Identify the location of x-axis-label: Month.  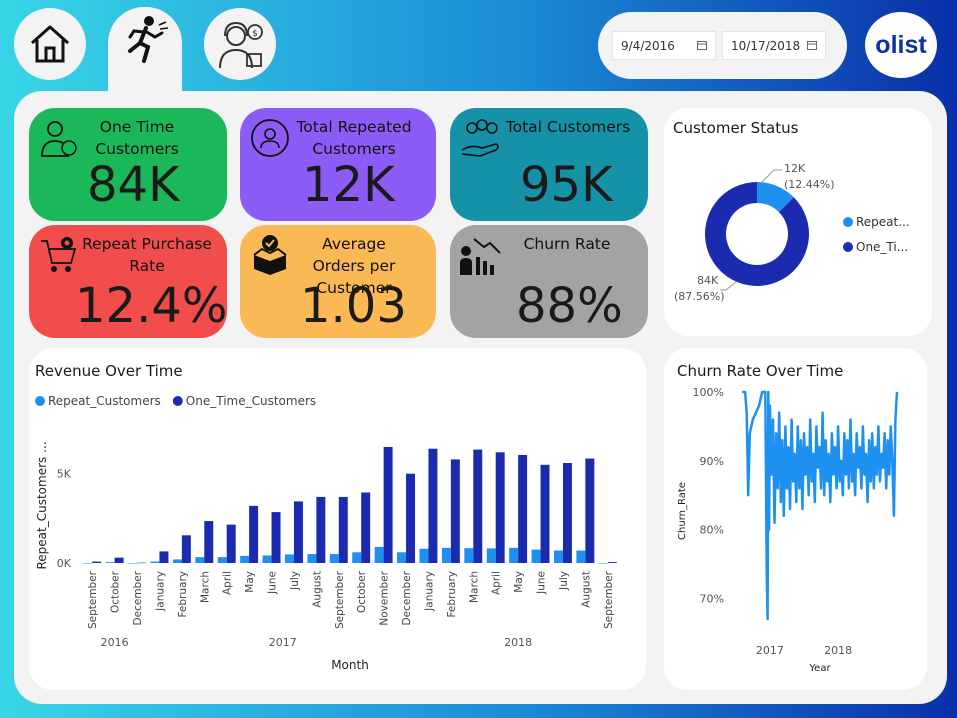
(350, 665).